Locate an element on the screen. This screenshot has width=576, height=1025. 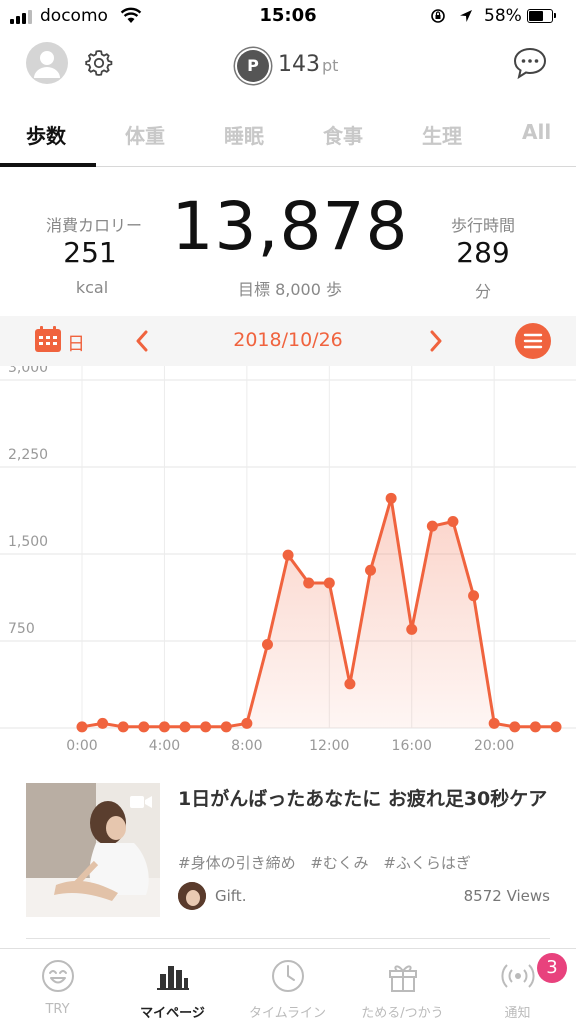
gift-icon is located at coordinates (402, 978).